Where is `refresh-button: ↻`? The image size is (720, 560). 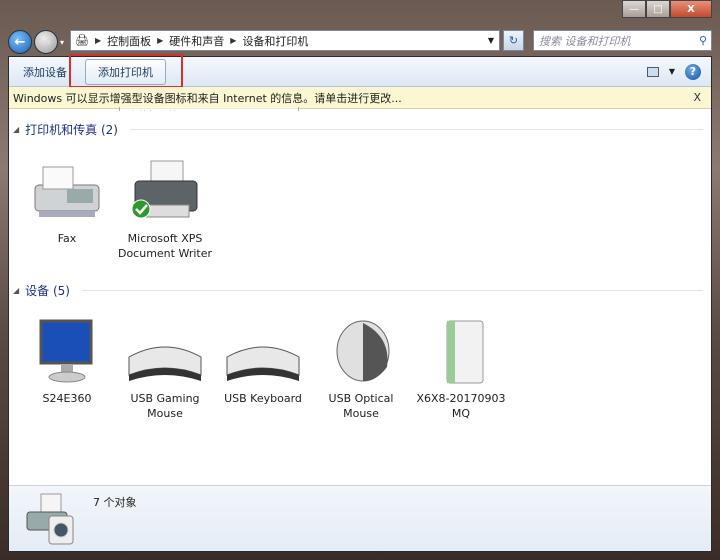
refresh-button: ↻ is located at coordinates (513, 40).